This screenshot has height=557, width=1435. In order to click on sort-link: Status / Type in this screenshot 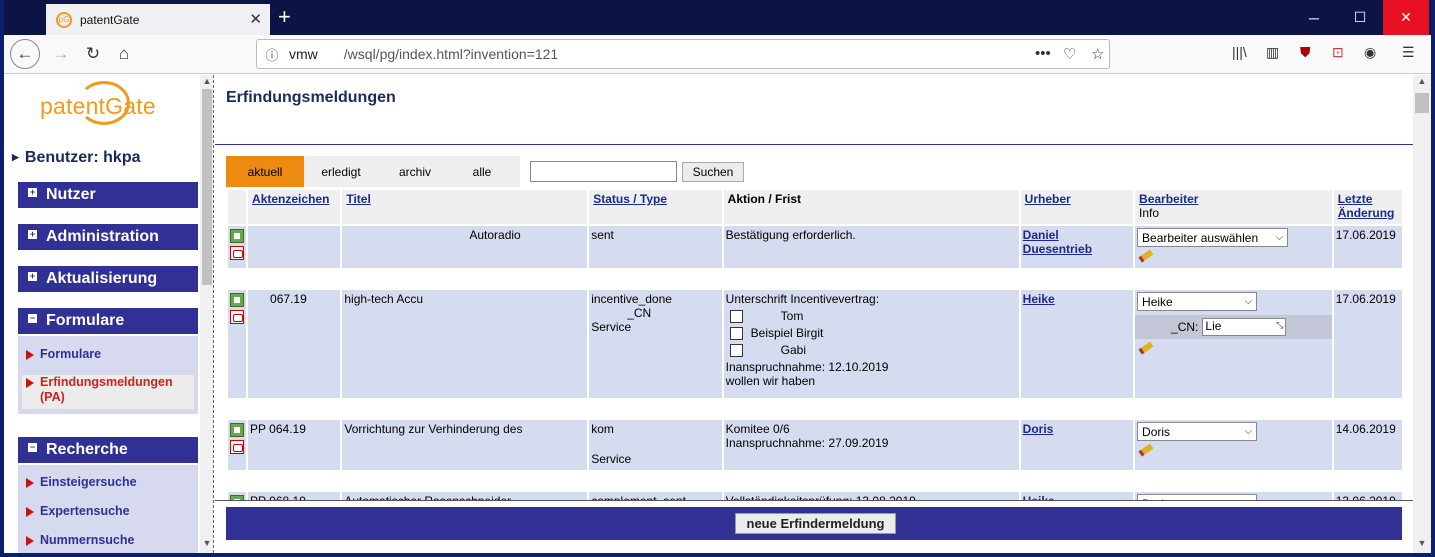, I will do `click(630, 199)`.